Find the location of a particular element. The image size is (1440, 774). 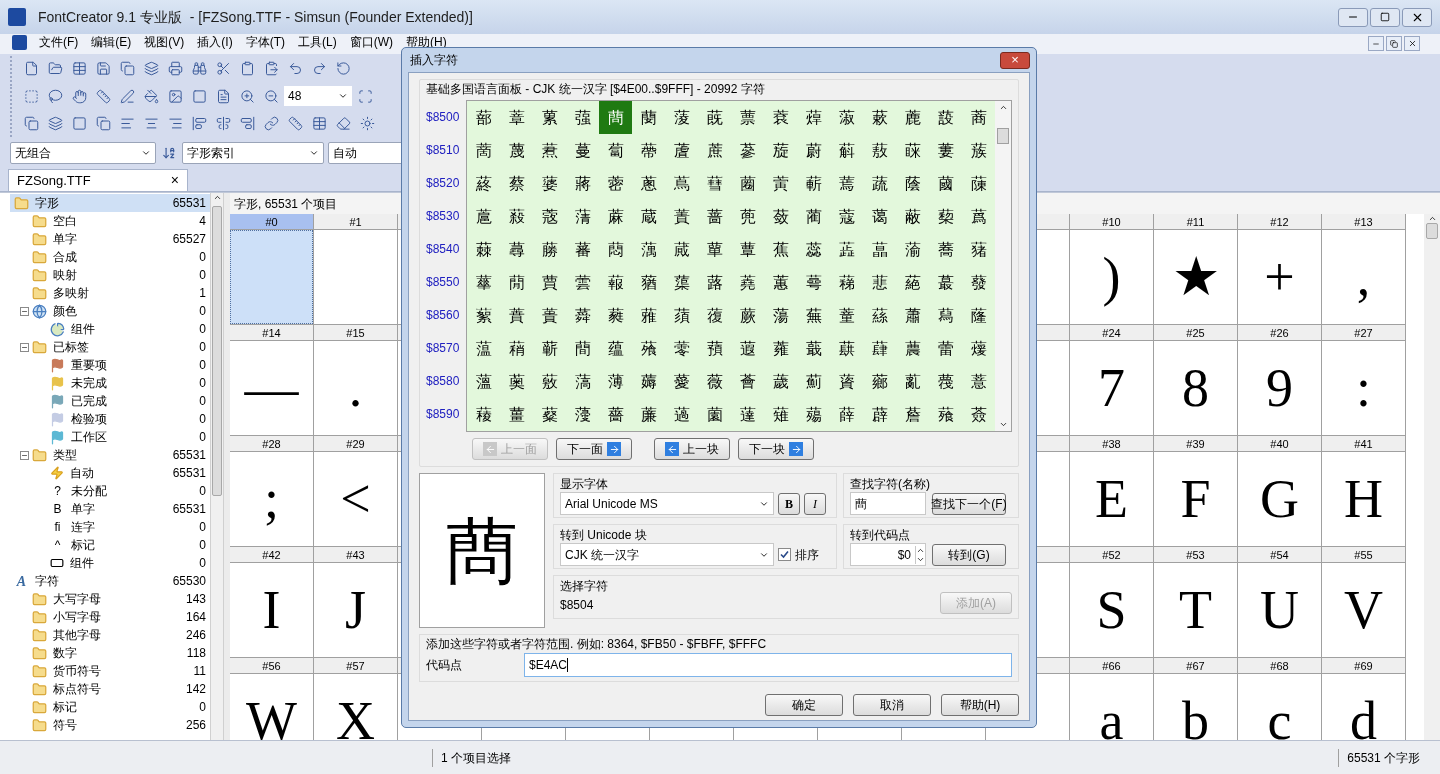

menu-item: 插入(I) is located at coordinates (215, 42).